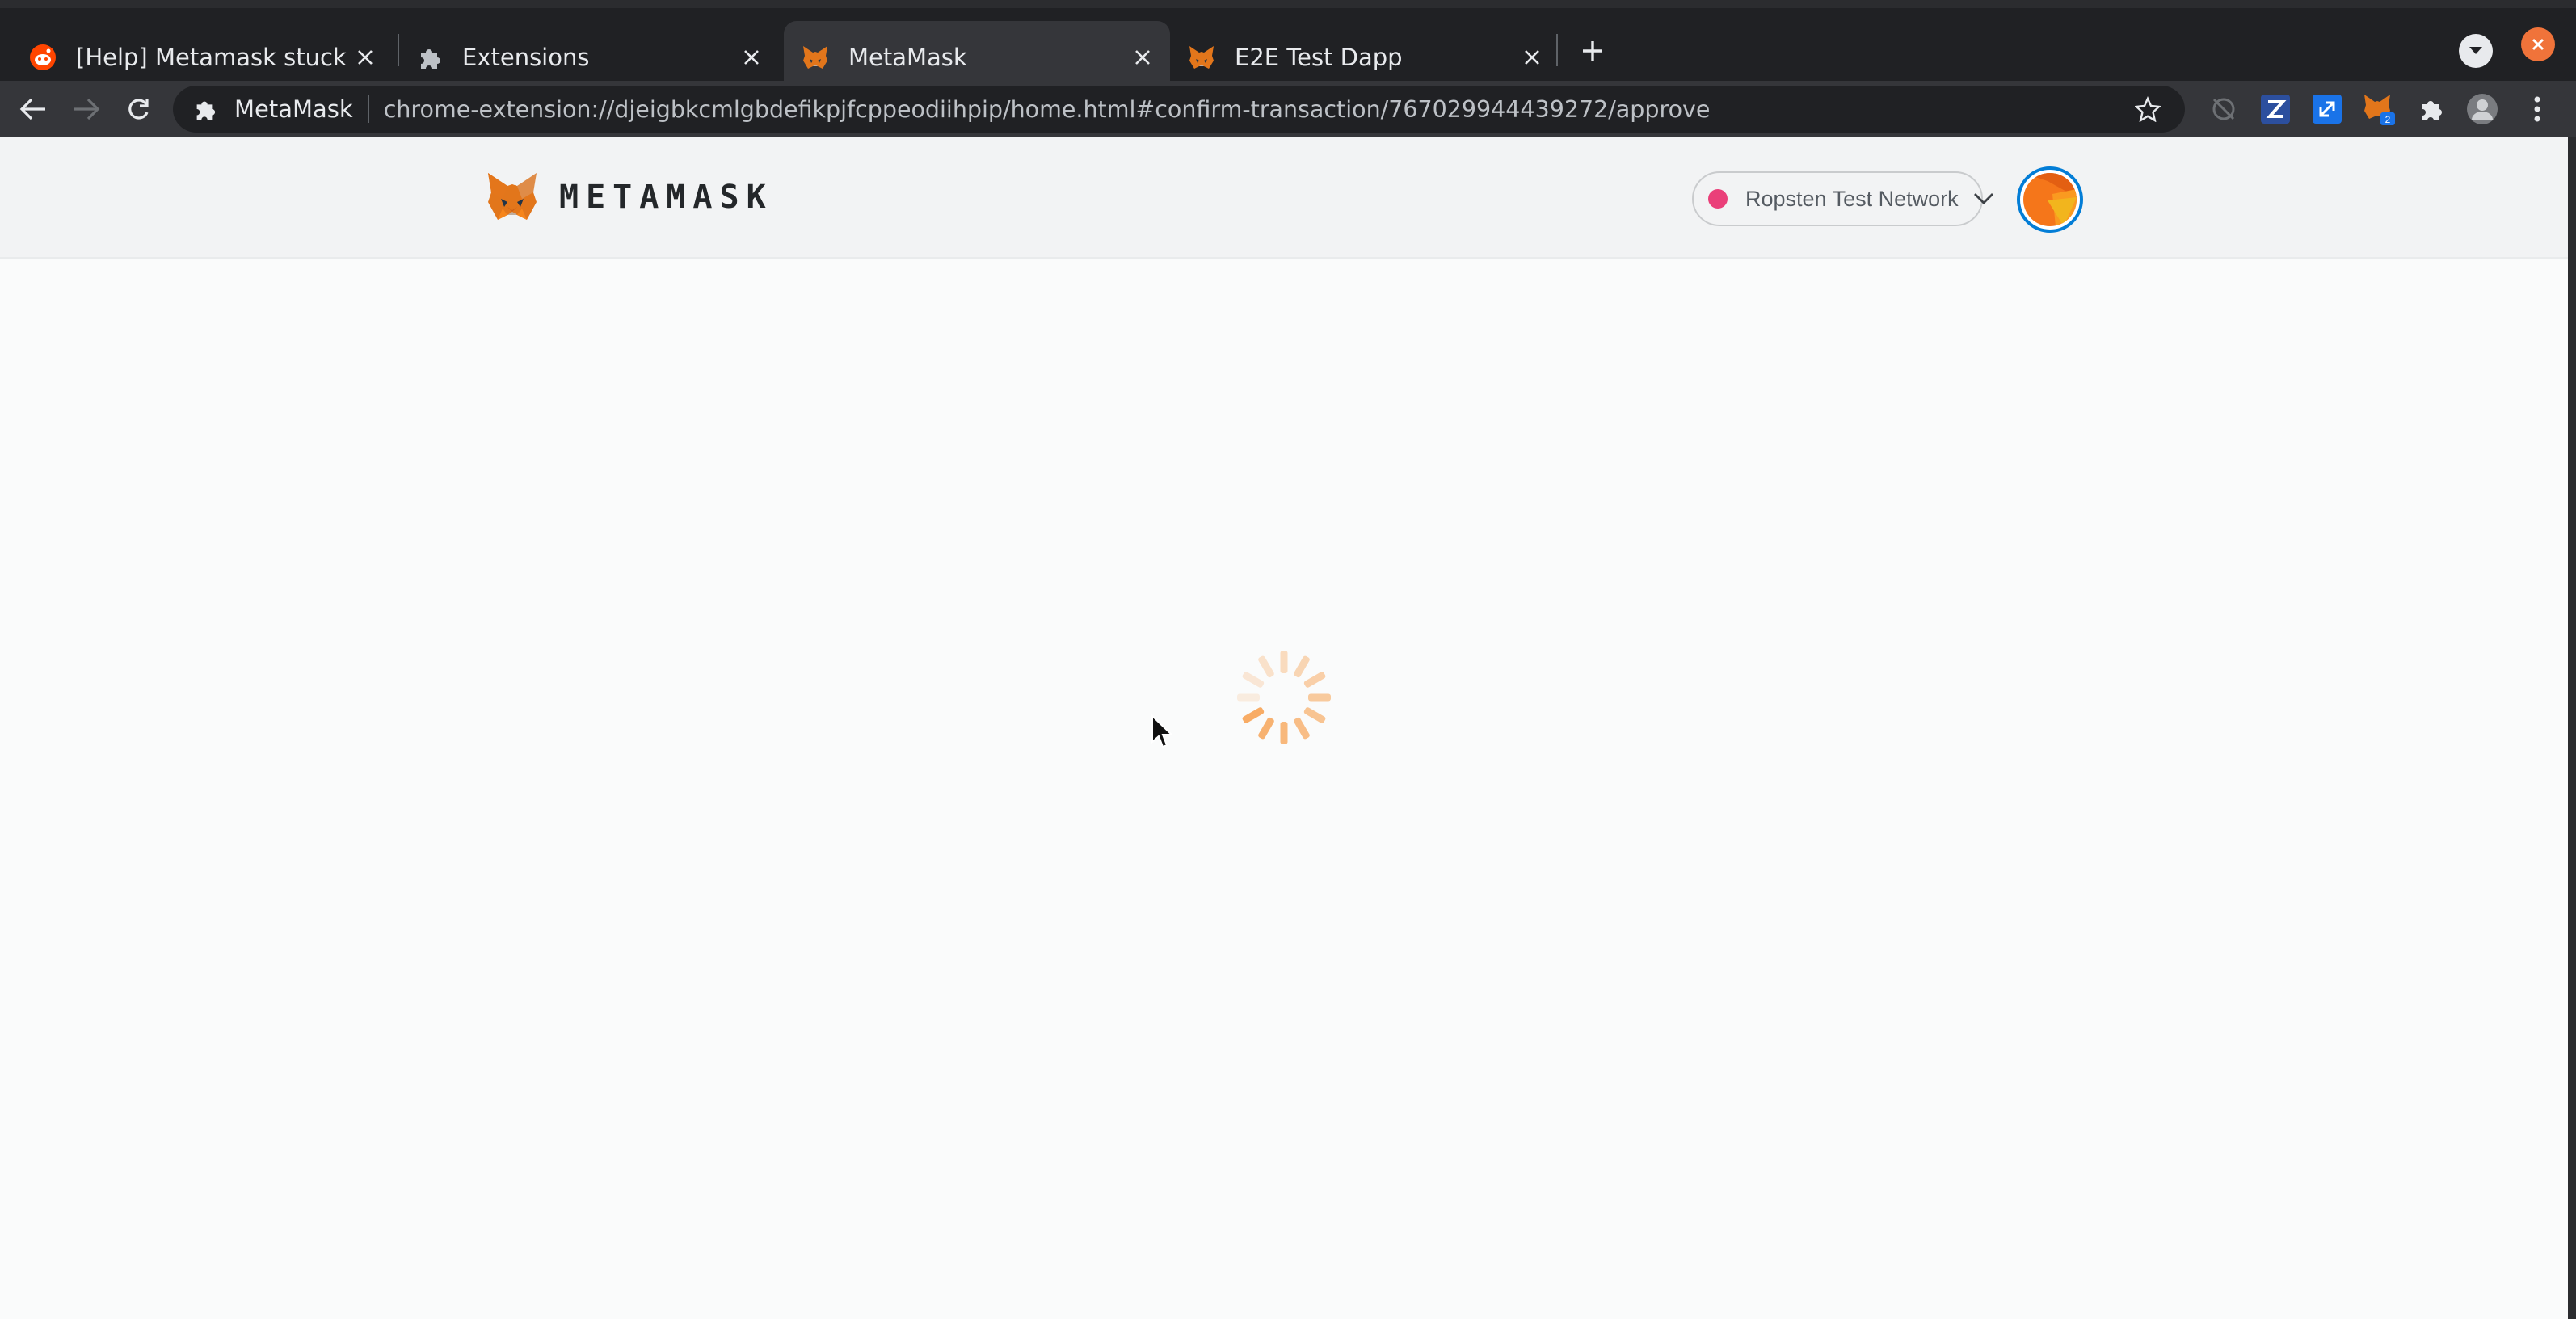  What do you see at coordinates (1162, 731) in the screenshot?
I see `mouse-cursor-icon` at bounding box center [1162, 731].